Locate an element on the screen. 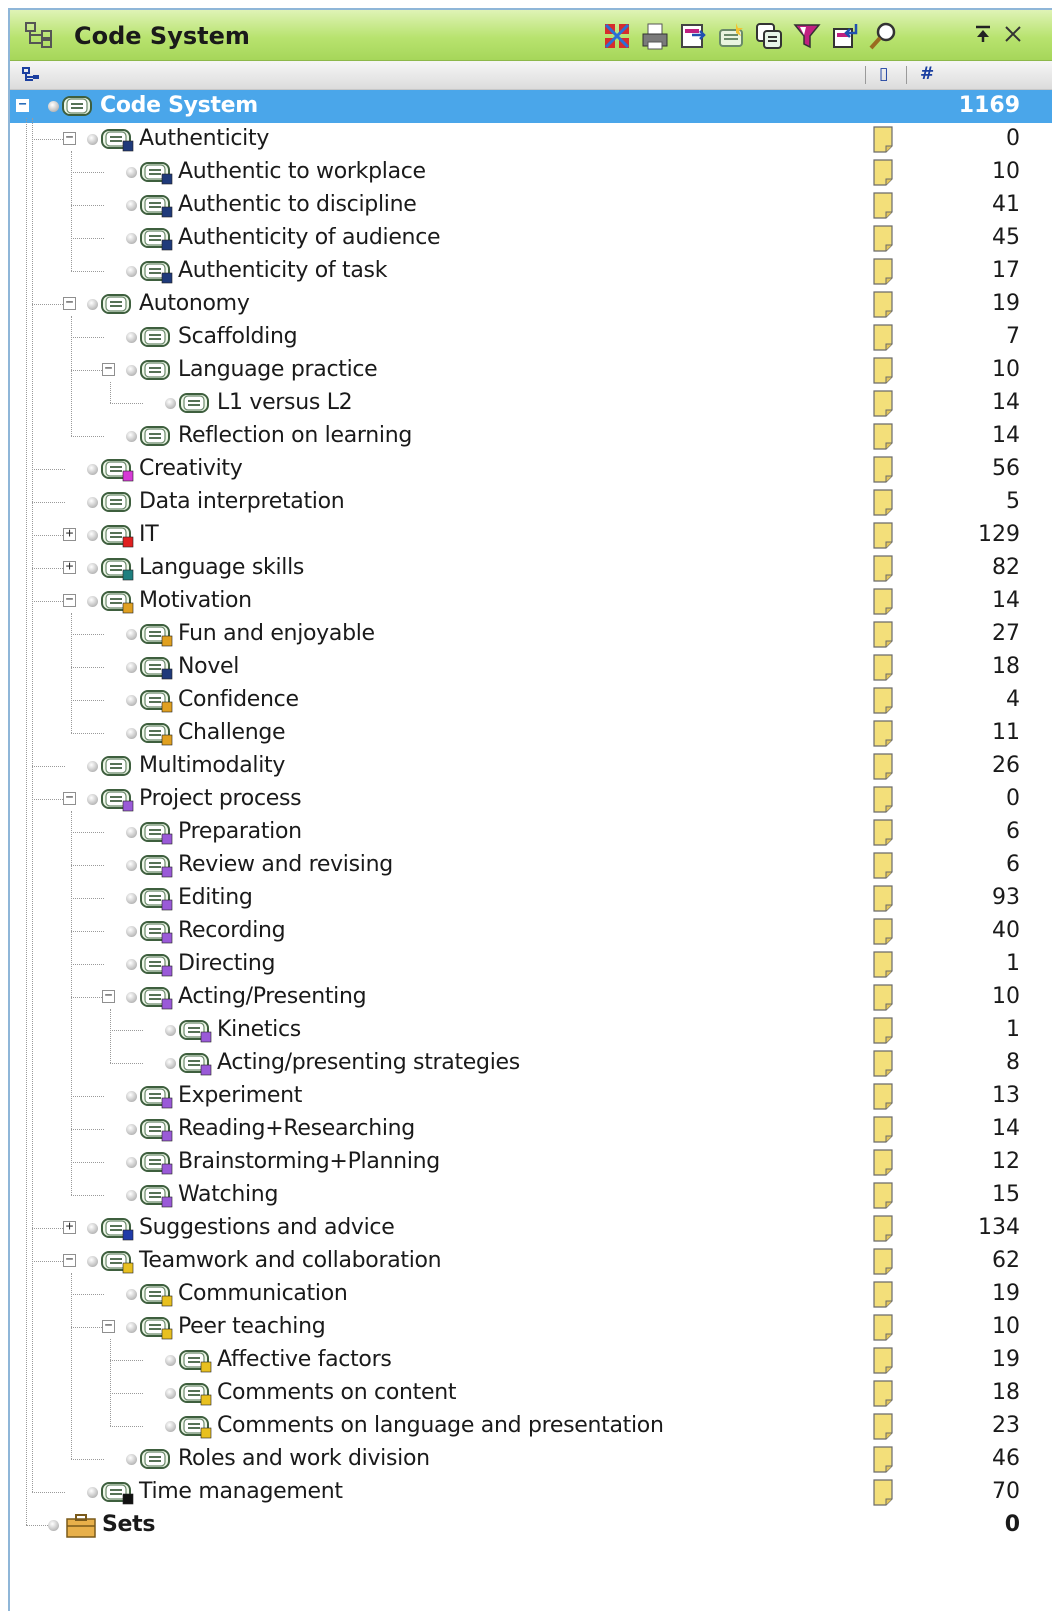  sets-row: Sets 0 is located at coordinates (531, 1525).